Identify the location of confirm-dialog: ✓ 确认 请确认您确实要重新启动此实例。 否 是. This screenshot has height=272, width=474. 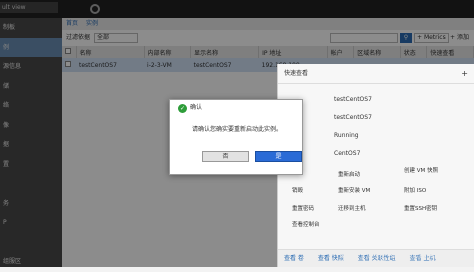
(236, 137).